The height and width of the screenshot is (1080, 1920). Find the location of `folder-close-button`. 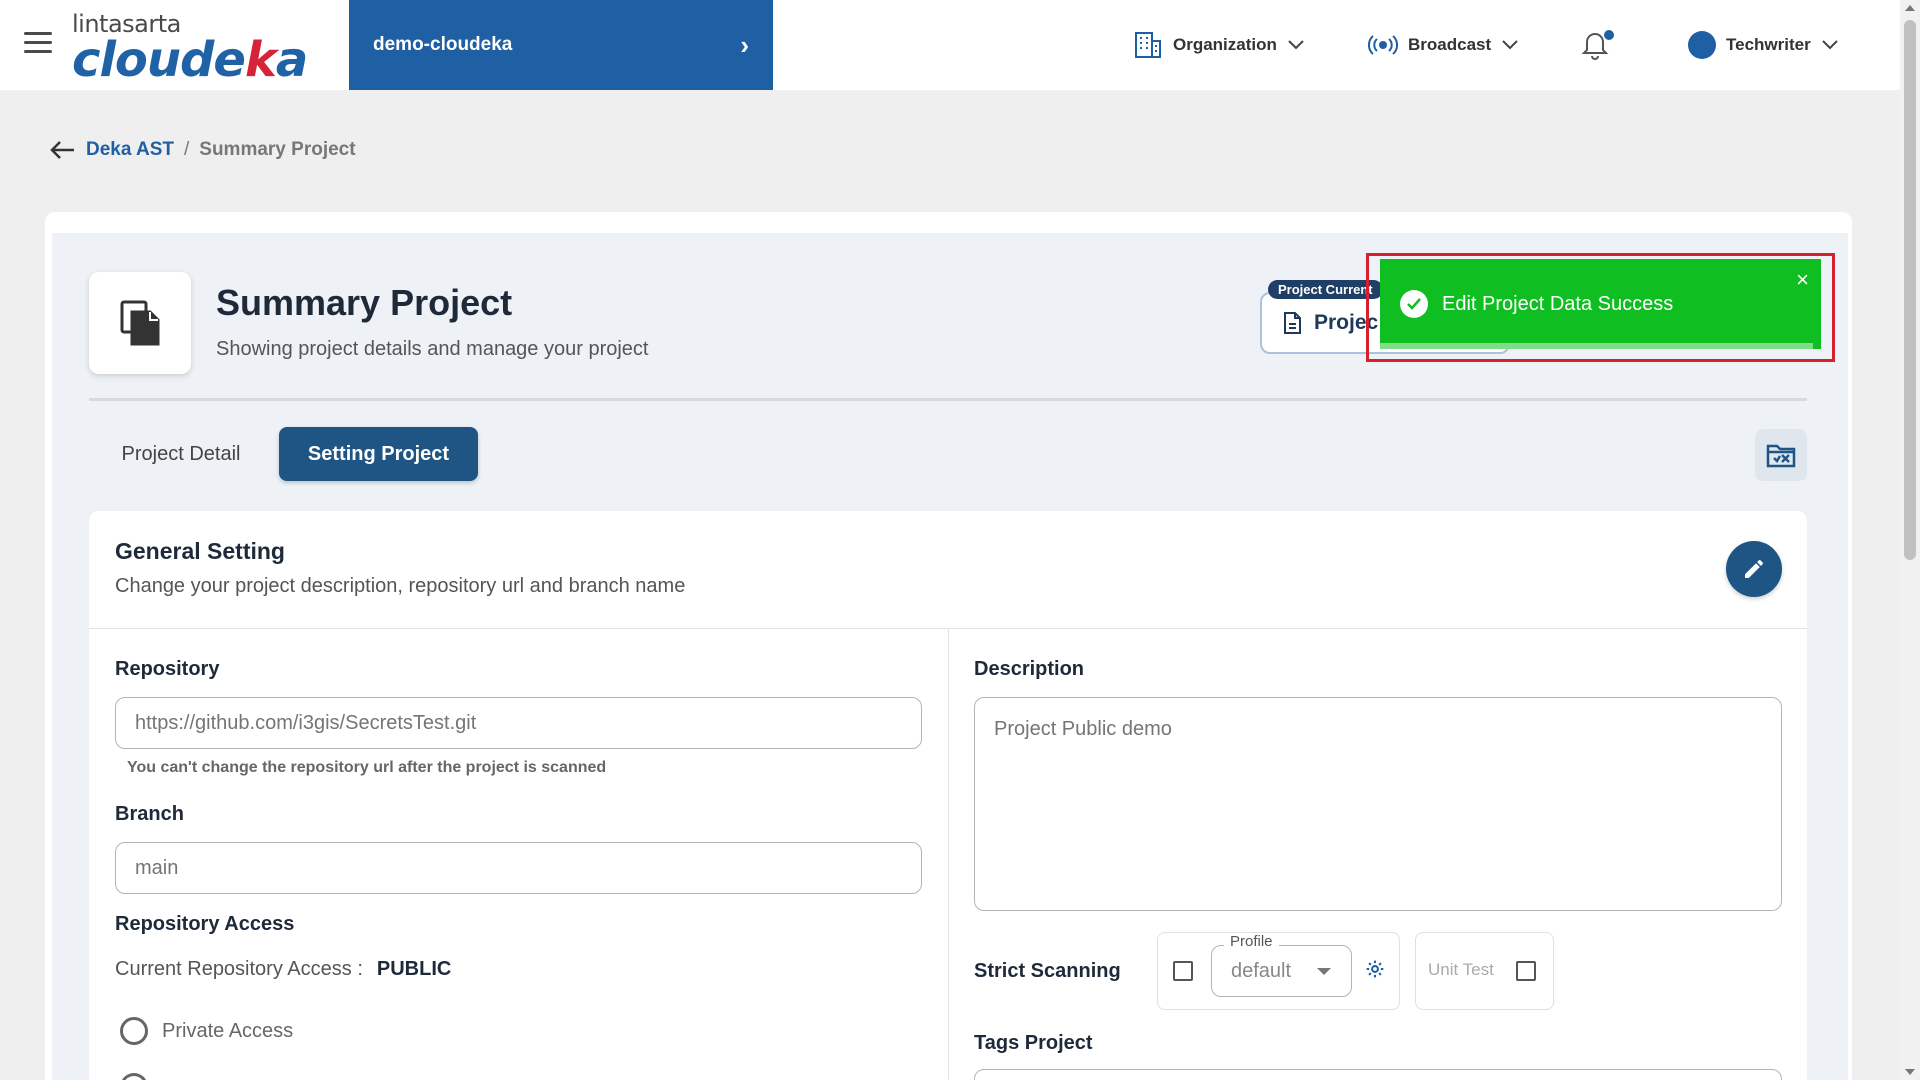

folder-close-button is located at coordinates (1781, 455).